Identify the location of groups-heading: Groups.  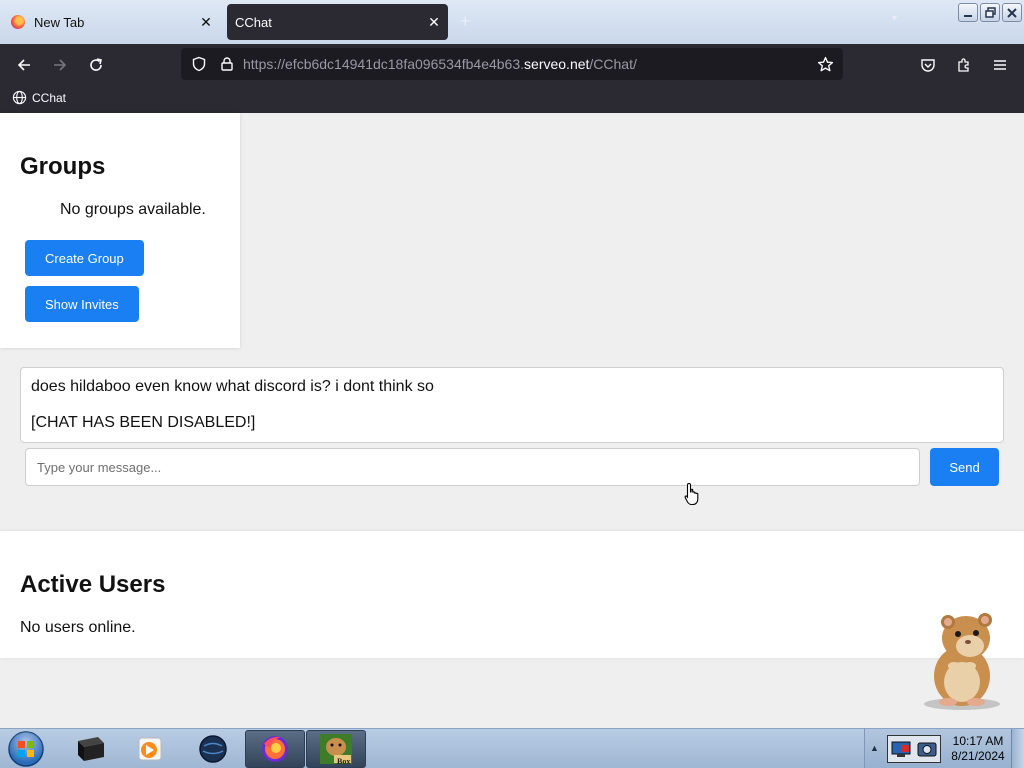
(63, 166).